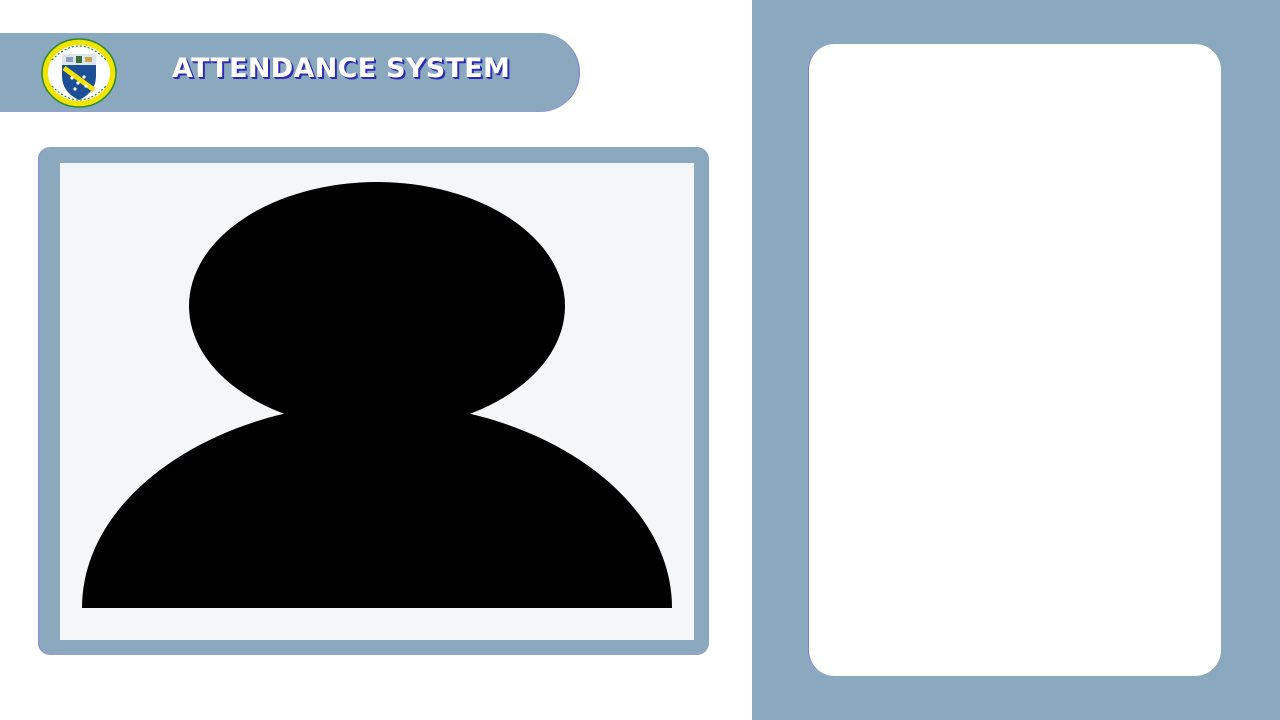 The width and height of the screenshot is (1280, 720). I want to click on institution-crest-icon, so click(79, 73).